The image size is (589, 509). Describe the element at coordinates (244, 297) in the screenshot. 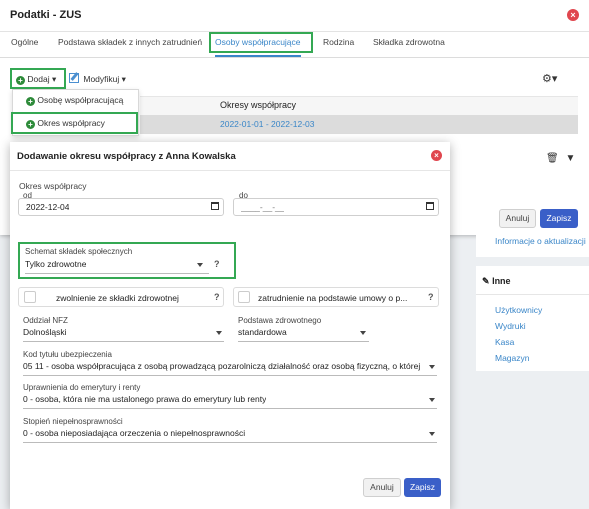

I see `zatrudnienie-checkbox` at that location.